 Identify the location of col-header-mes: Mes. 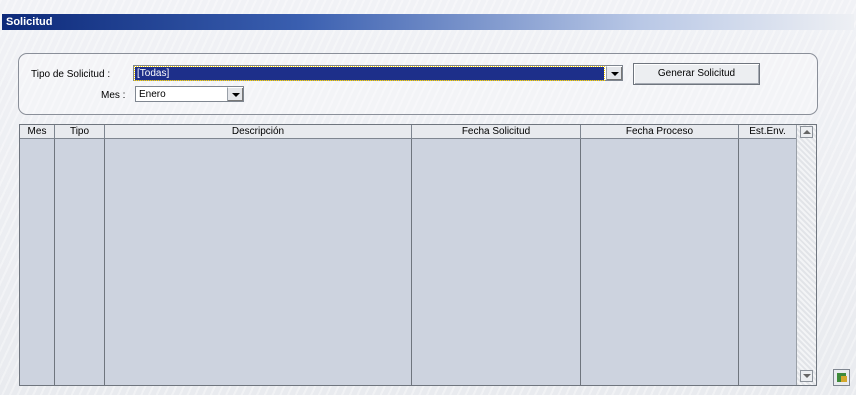
(37, 132).